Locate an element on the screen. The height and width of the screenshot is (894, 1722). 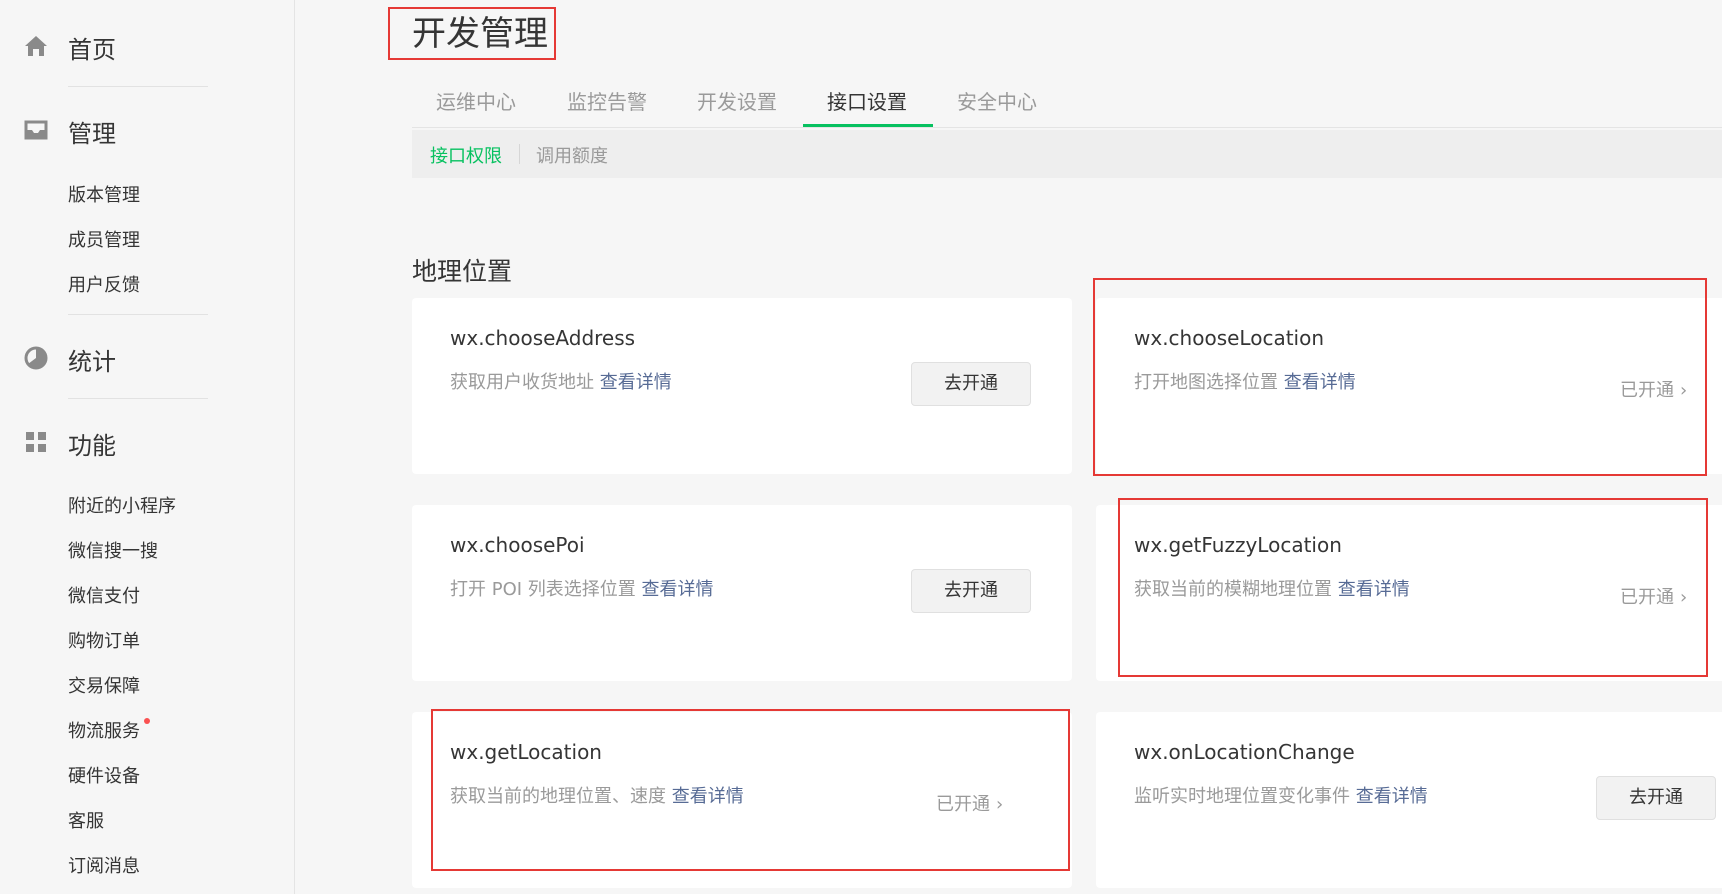
subtab-permissions: 接口权限 is located at coordinates (466, 155).